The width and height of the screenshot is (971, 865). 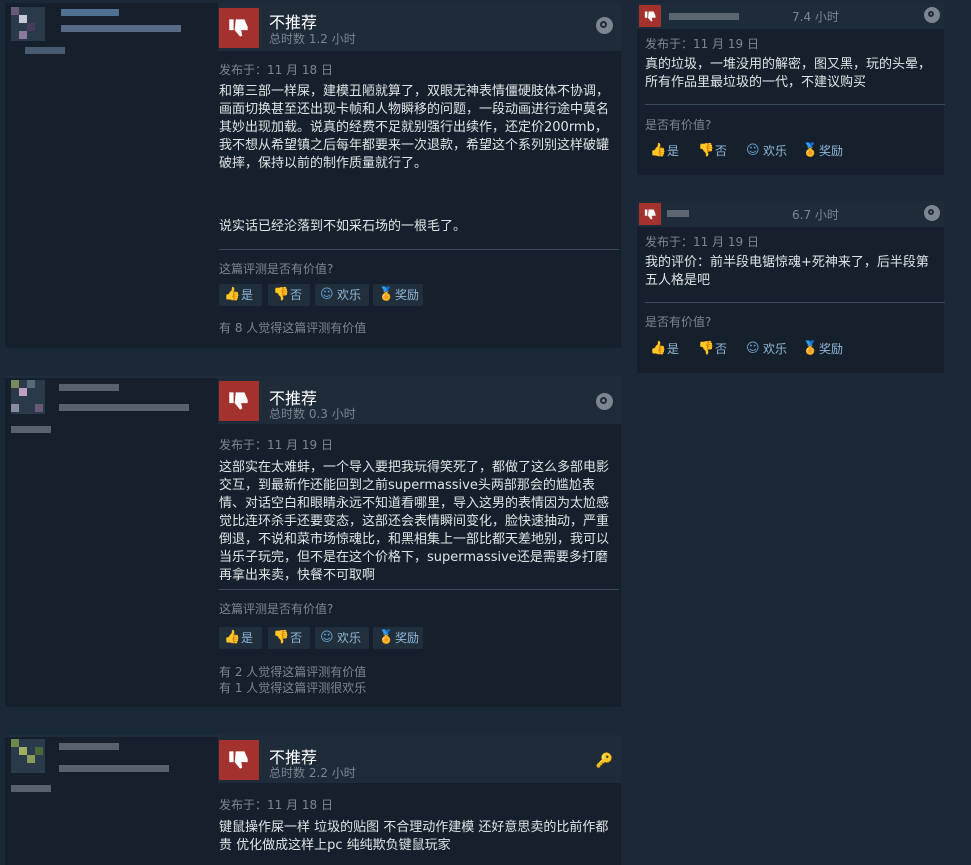 I want to click on side-review-hours: 6.7 小时, so click(x=815, y=215).